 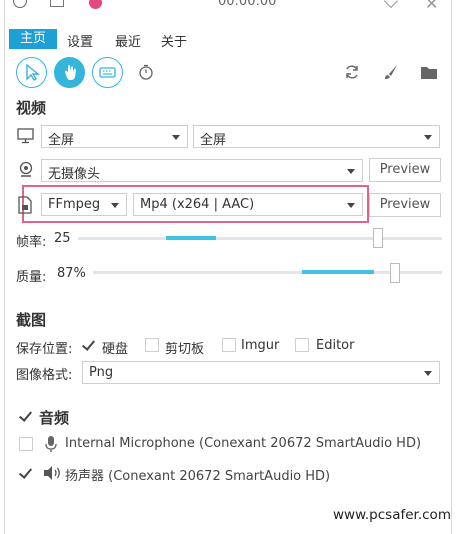 I want to click on speaker-checkbox, so click(x=26, y=473).